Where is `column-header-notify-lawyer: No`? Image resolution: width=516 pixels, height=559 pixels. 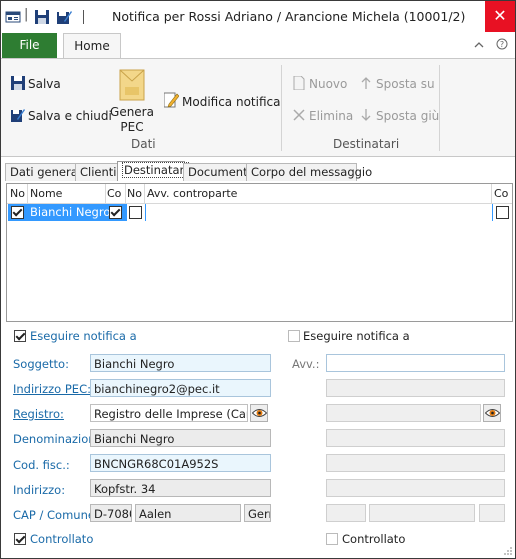
column-header-notify-lawyer: No is located at coordinates (135, 193).